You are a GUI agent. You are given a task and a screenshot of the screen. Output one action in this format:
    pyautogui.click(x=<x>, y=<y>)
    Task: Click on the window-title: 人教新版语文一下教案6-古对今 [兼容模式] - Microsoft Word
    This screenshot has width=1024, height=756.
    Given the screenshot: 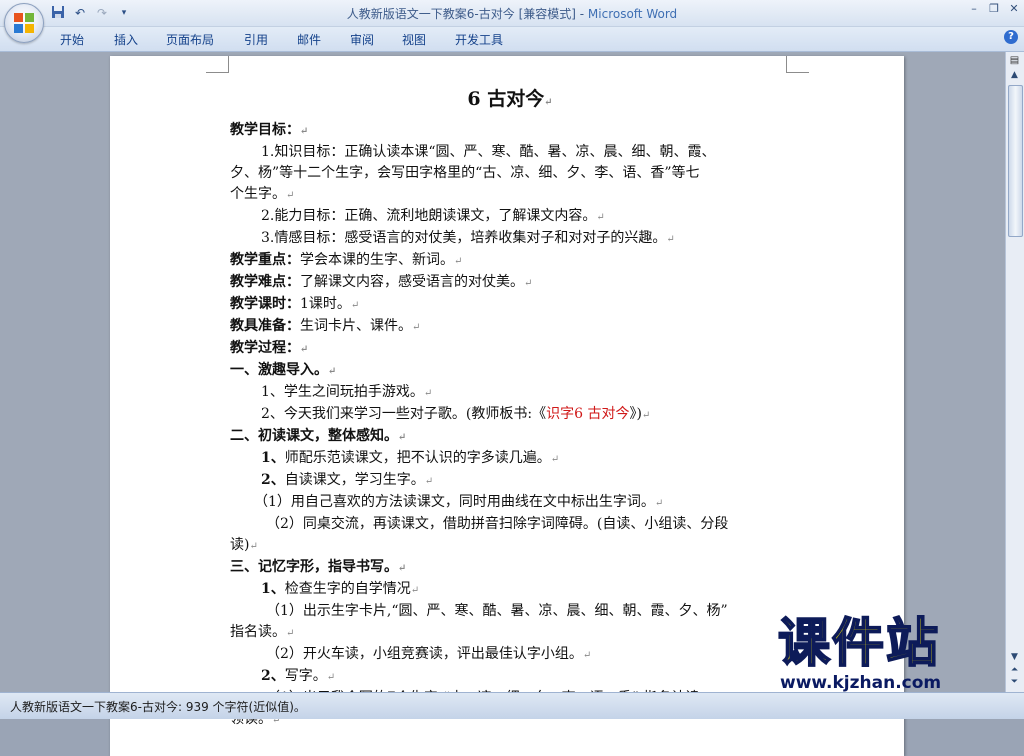 What is the action you would take?
    pyautogui.click(x=512, y=13)
    